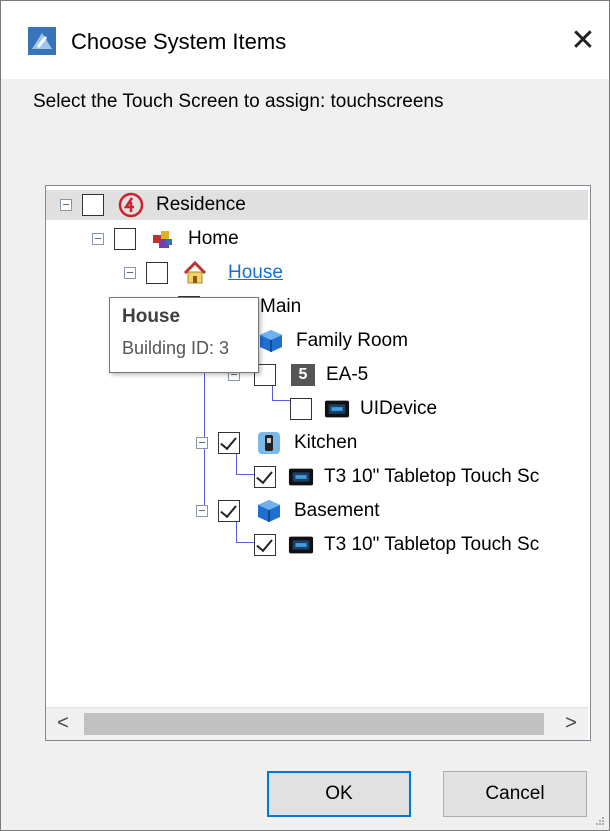 The width and height of the screenshot is (610, 831). I want to click on node-label: Residence, so click(201, 204).